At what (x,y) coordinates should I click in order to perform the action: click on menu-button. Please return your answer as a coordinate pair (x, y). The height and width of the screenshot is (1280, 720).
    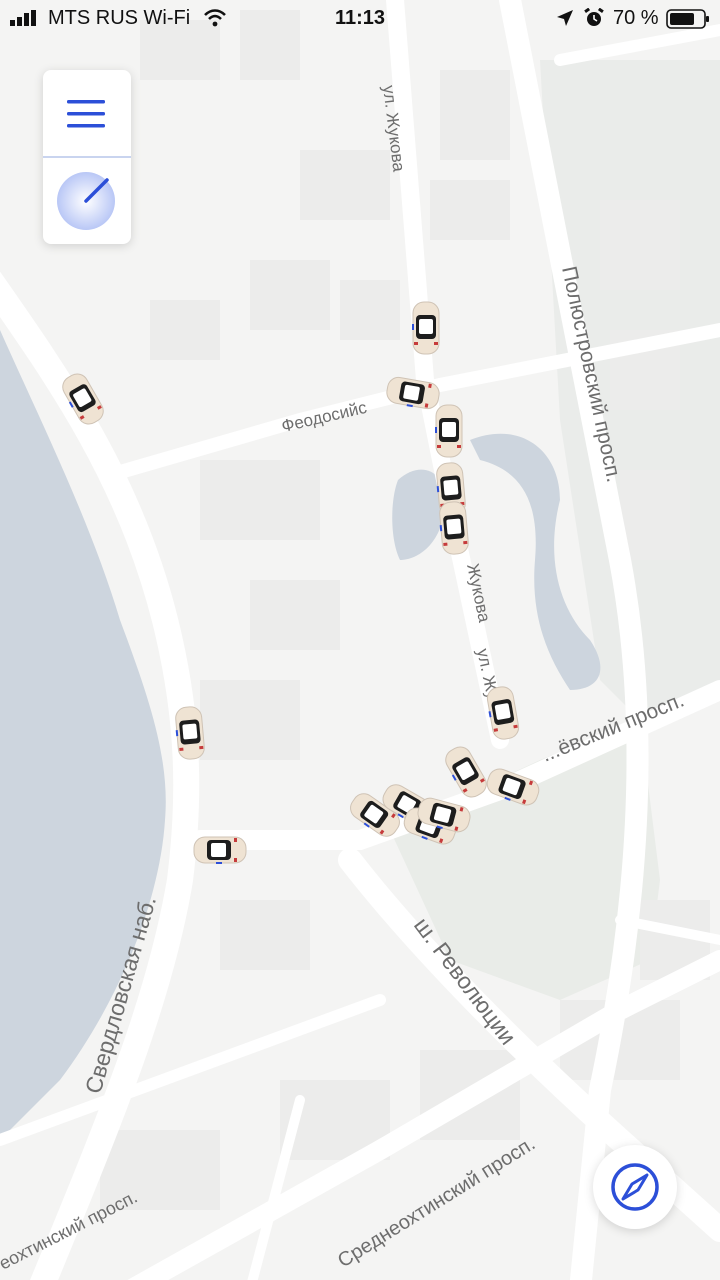
    Looking at the image, I should click on (87, 113).